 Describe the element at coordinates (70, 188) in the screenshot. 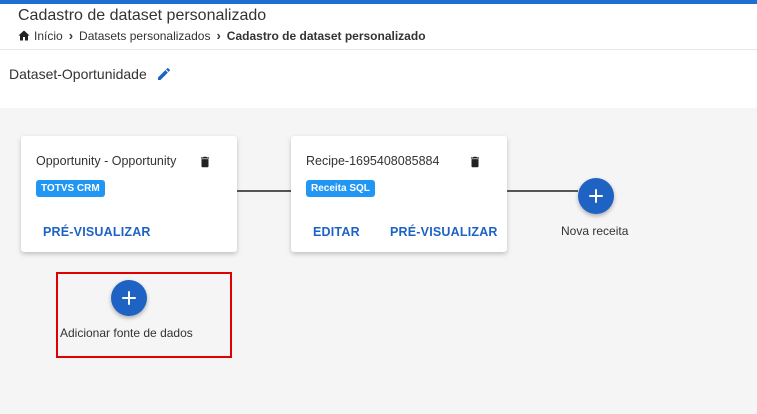

I see `source-tag-badge: TOTVS CRM` at that location.